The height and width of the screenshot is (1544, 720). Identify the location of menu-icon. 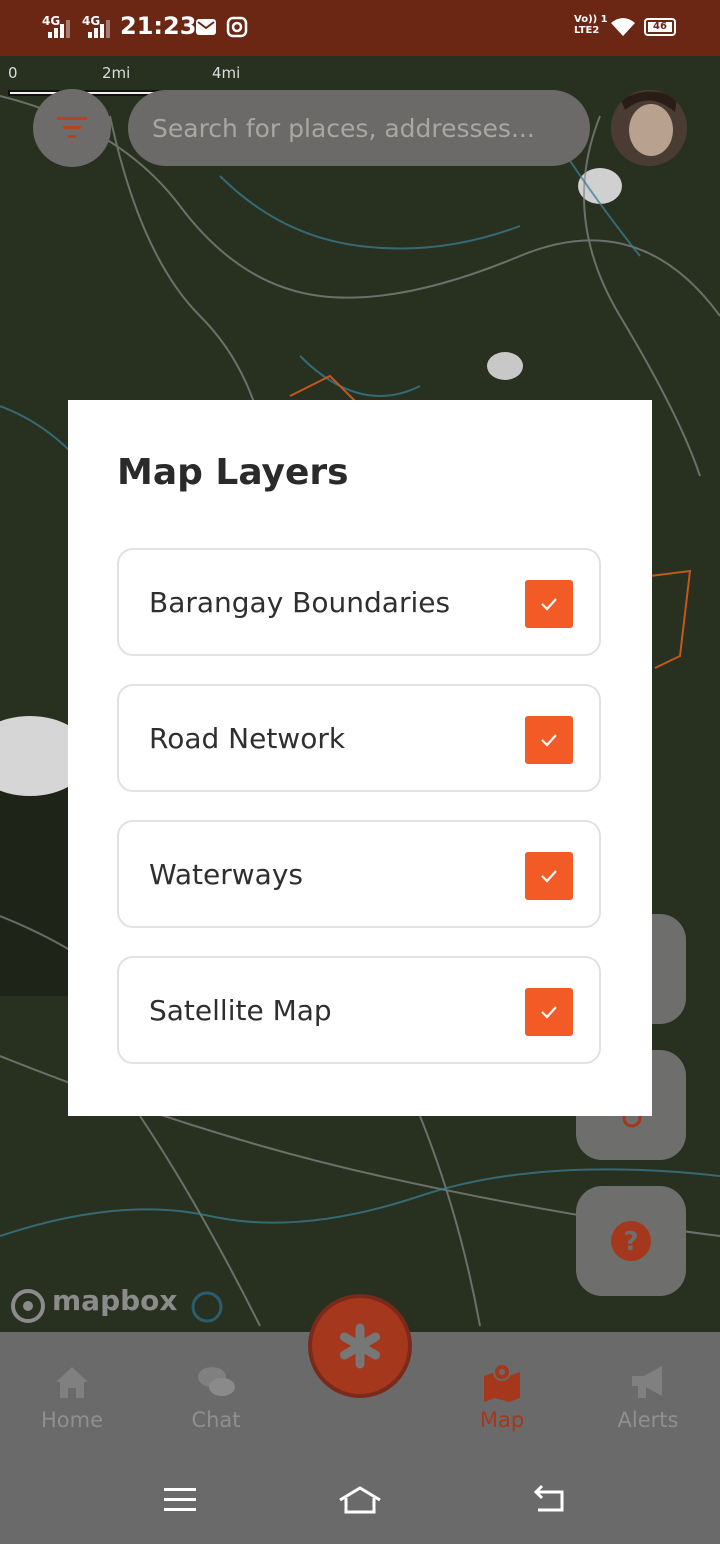
(180, 1500).